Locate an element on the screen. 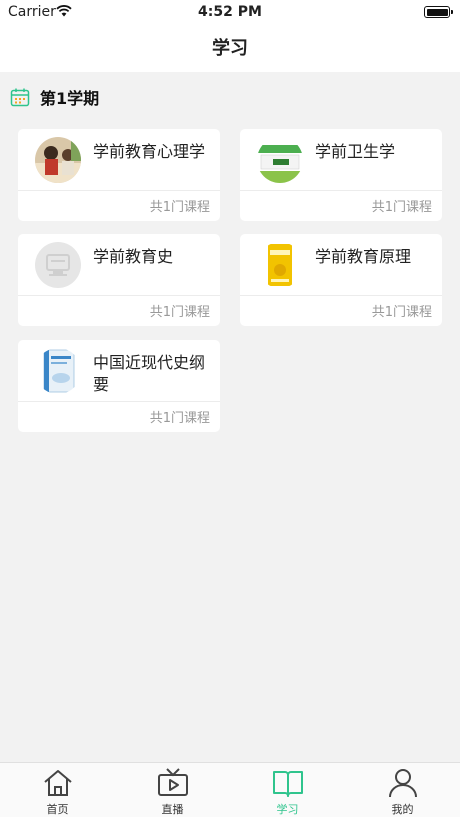 The image size is (460, 817). page-title: 学习 is located at coordinates (230, 48).